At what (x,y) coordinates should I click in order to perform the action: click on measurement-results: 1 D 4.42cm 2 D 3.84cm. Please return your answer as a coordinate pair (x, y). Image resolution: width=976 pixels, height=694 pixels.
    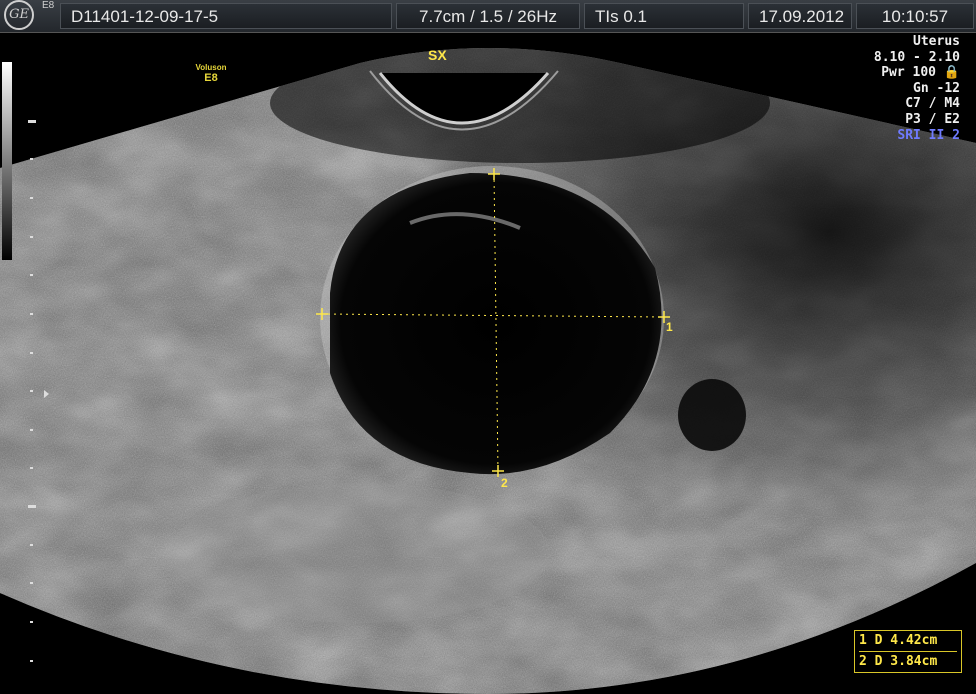
    Looking at the image, I should click on (908, 651).